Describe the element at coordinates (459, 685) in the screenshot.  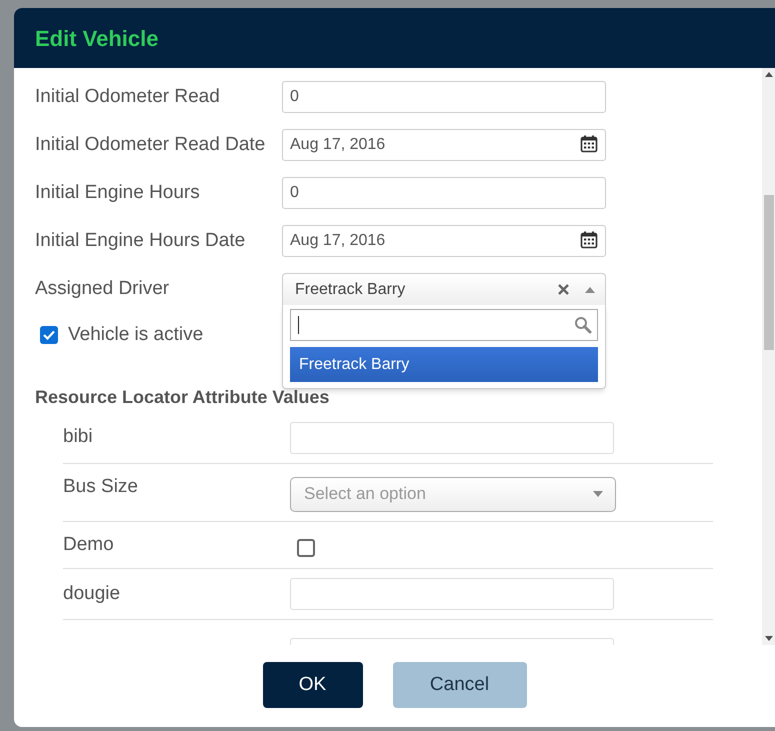
I see `cancel-button: Cancel` at that location.